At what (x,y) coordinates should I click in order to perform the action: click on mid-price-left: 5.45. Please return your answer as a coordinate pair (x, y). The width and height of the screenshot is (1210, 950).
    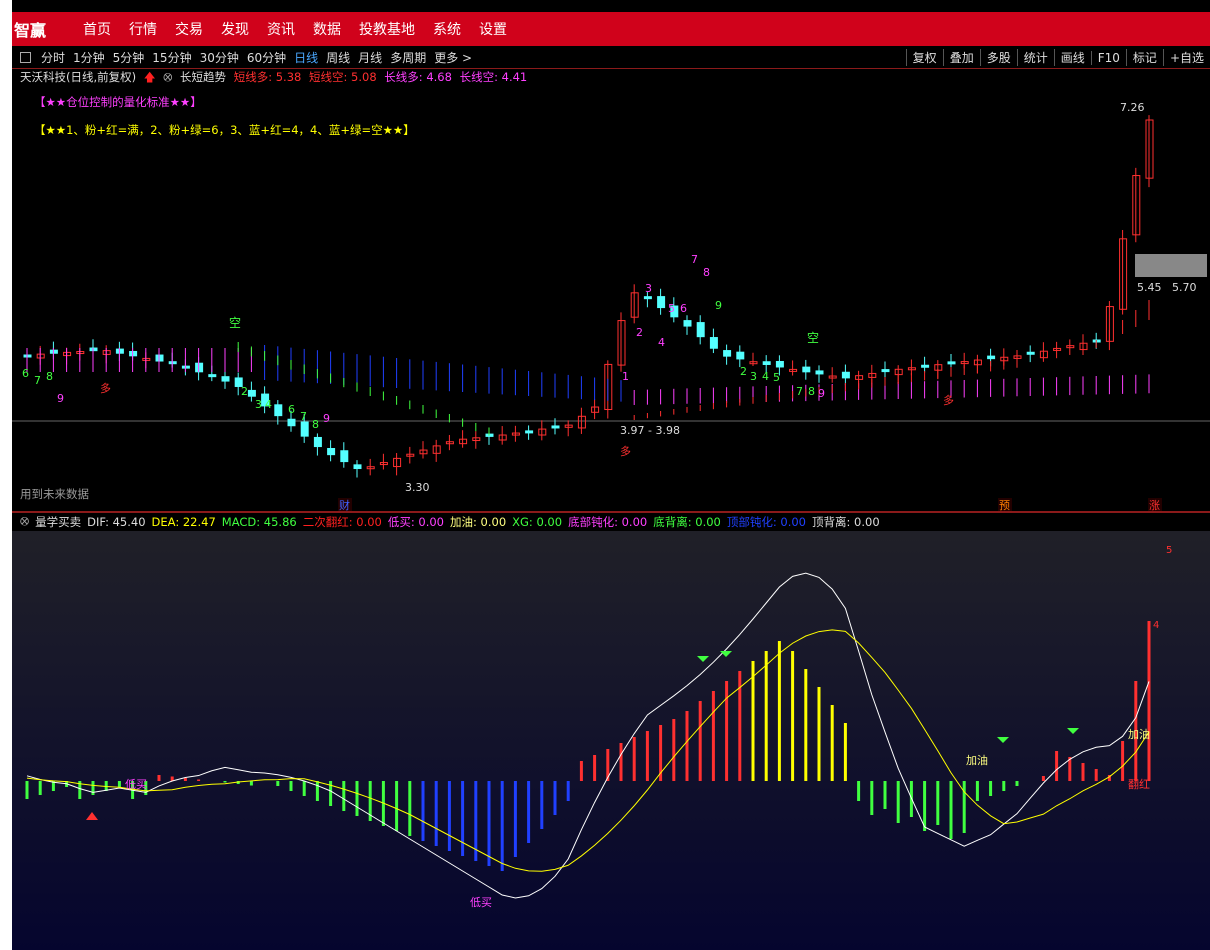
    Looking at the image, I should click on (1149, 287).